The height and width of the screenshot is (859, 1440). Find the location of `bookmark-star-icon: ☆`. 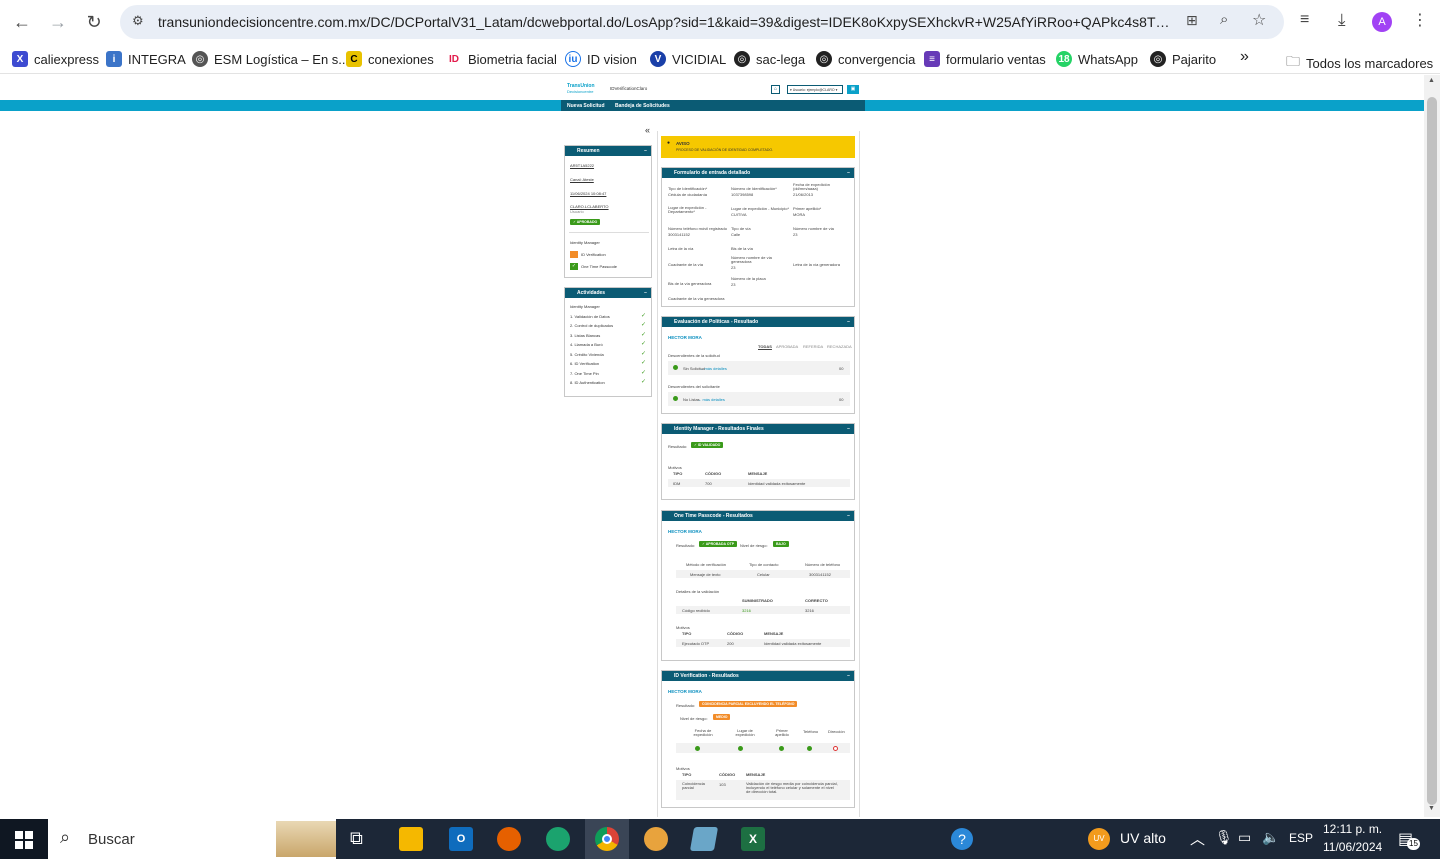

bookmark-star-icon: ☆ is located at coordinates (1259, 20).